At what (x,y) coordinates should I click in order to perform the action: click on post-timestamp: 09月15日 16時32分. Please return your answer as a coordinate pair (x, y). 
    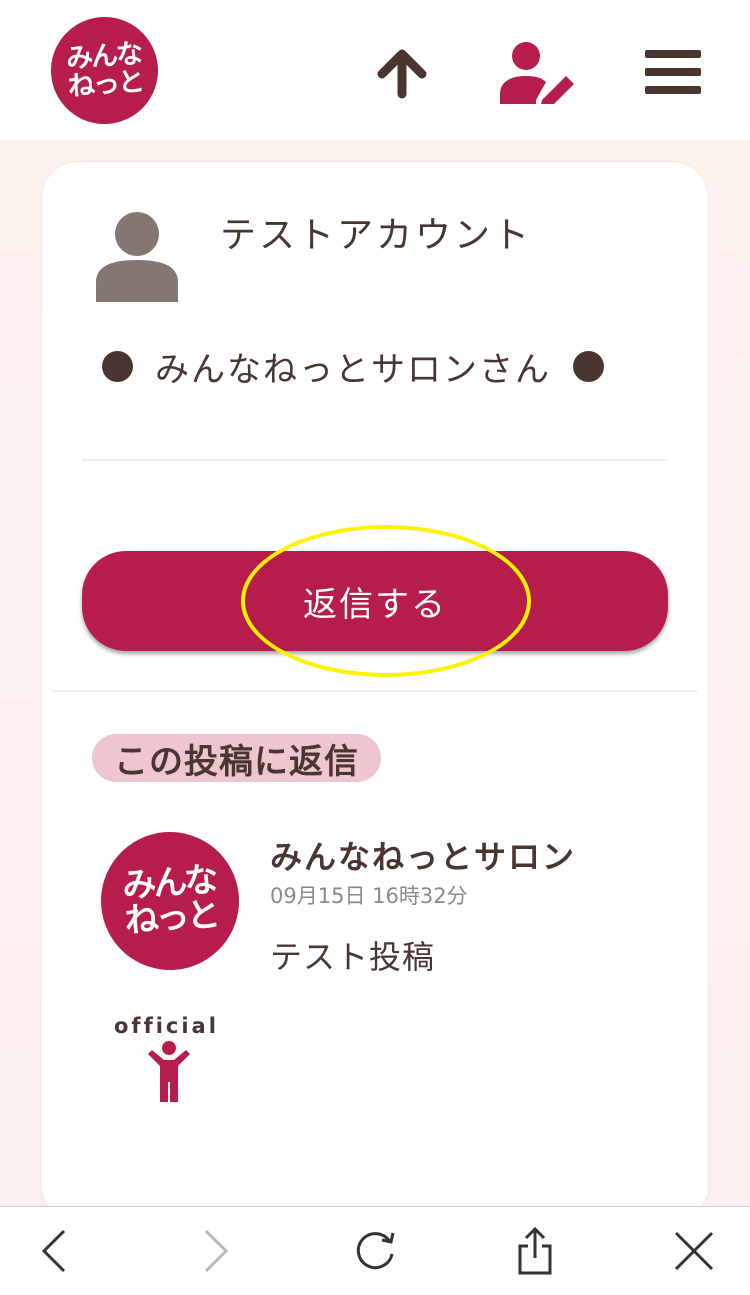
    Looking at the image, I should click on (369, 896).